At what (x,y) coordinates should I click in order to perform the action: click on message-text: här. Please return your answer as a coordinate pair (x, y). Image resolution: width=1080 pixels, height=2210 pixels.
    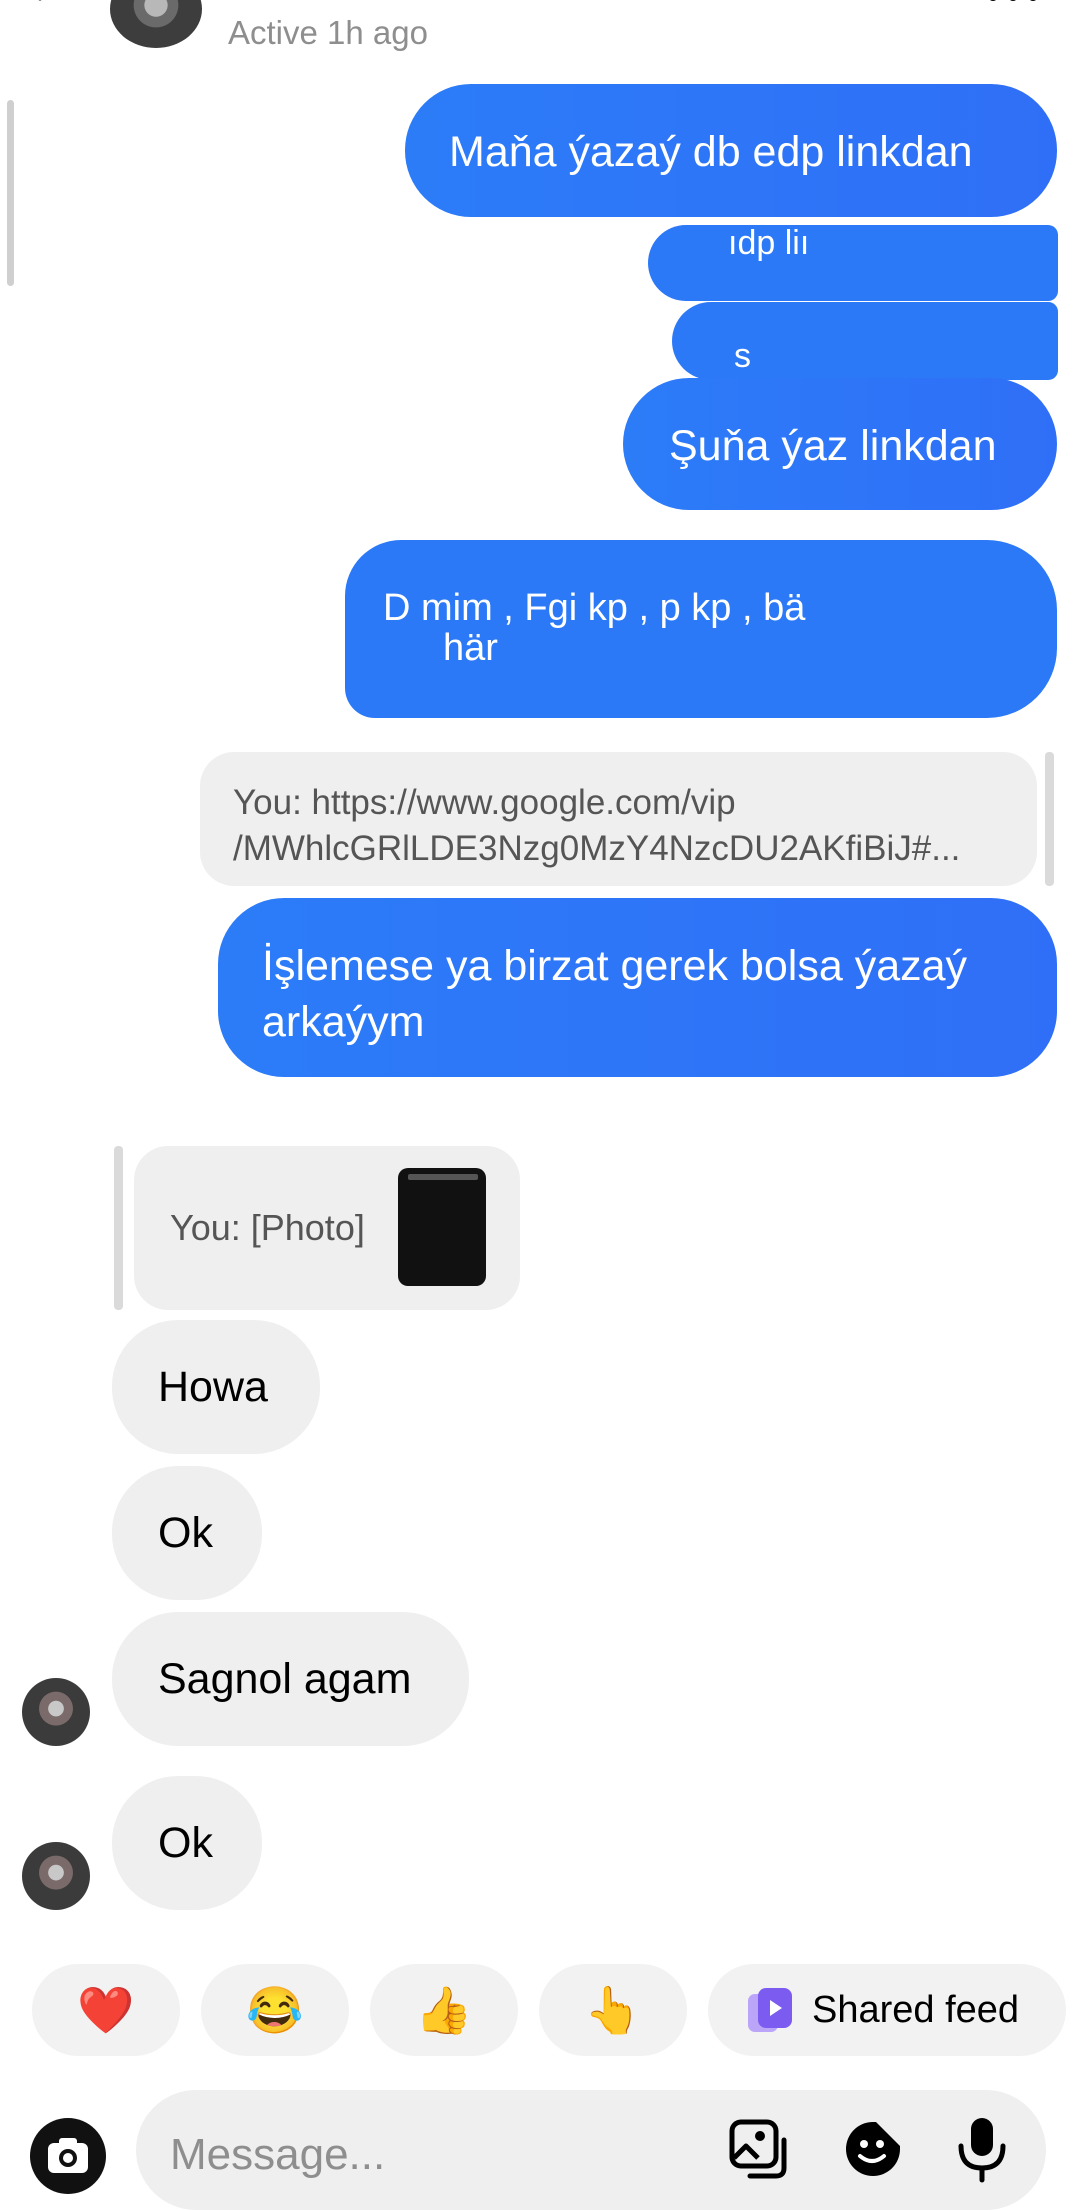
    Looking at the image, I should click on (470, 648).